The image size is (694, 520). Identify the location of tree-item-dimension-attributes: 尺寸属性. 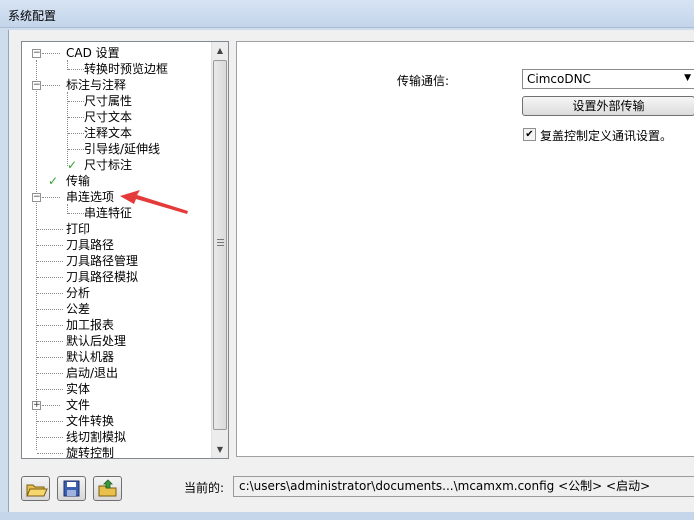
(108, 101).